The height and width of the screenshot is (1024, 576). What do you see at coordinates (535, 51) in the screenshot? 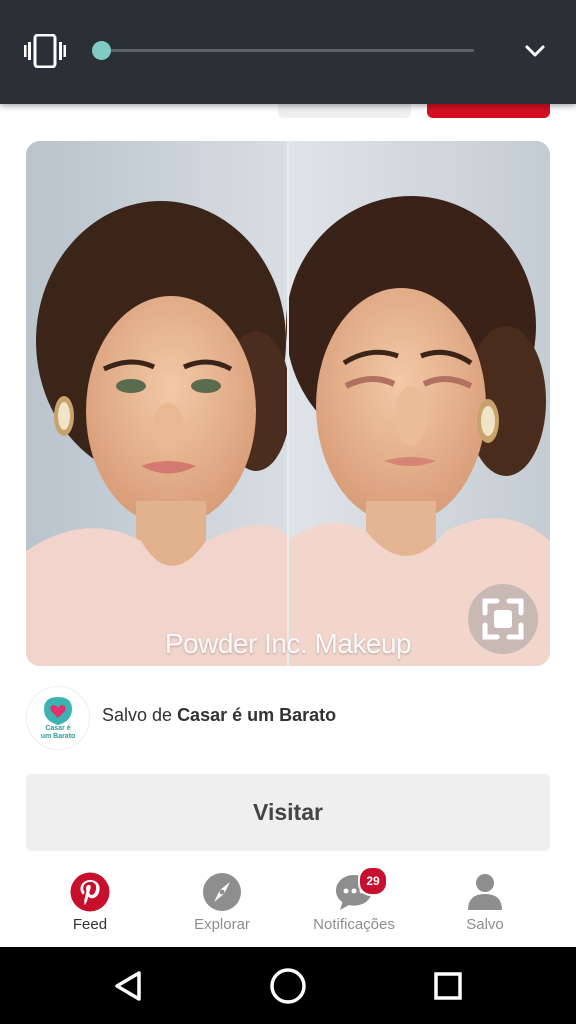
I see `chevron-down-icon` at bounding box center [535, 51].